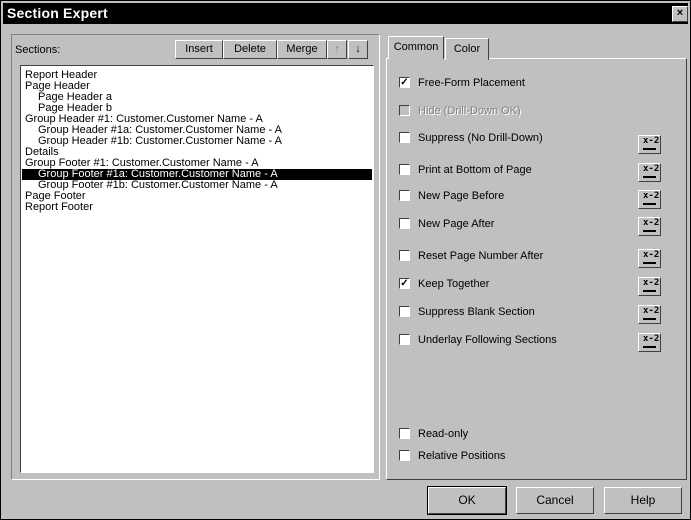 The image size is (691, 520). What do you see at coordinates (250, 49) in the screenshot?
I see `delete-button: Delete` at bounding box center [250, 49].